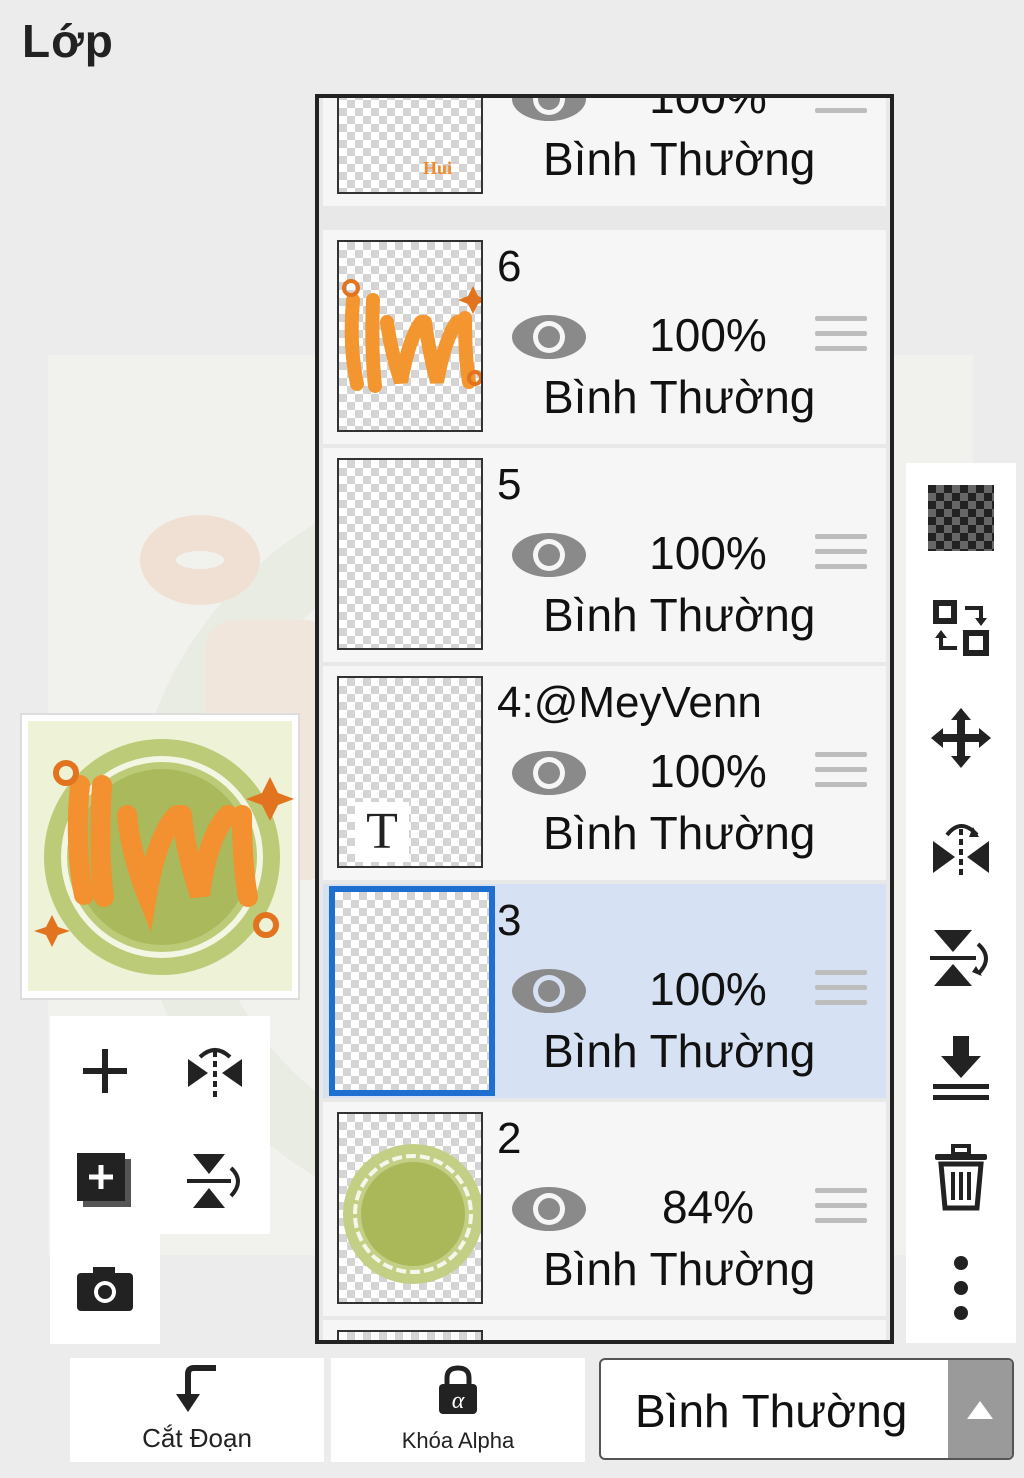  I want to click on delete-layer-button, so click(961, 1178).